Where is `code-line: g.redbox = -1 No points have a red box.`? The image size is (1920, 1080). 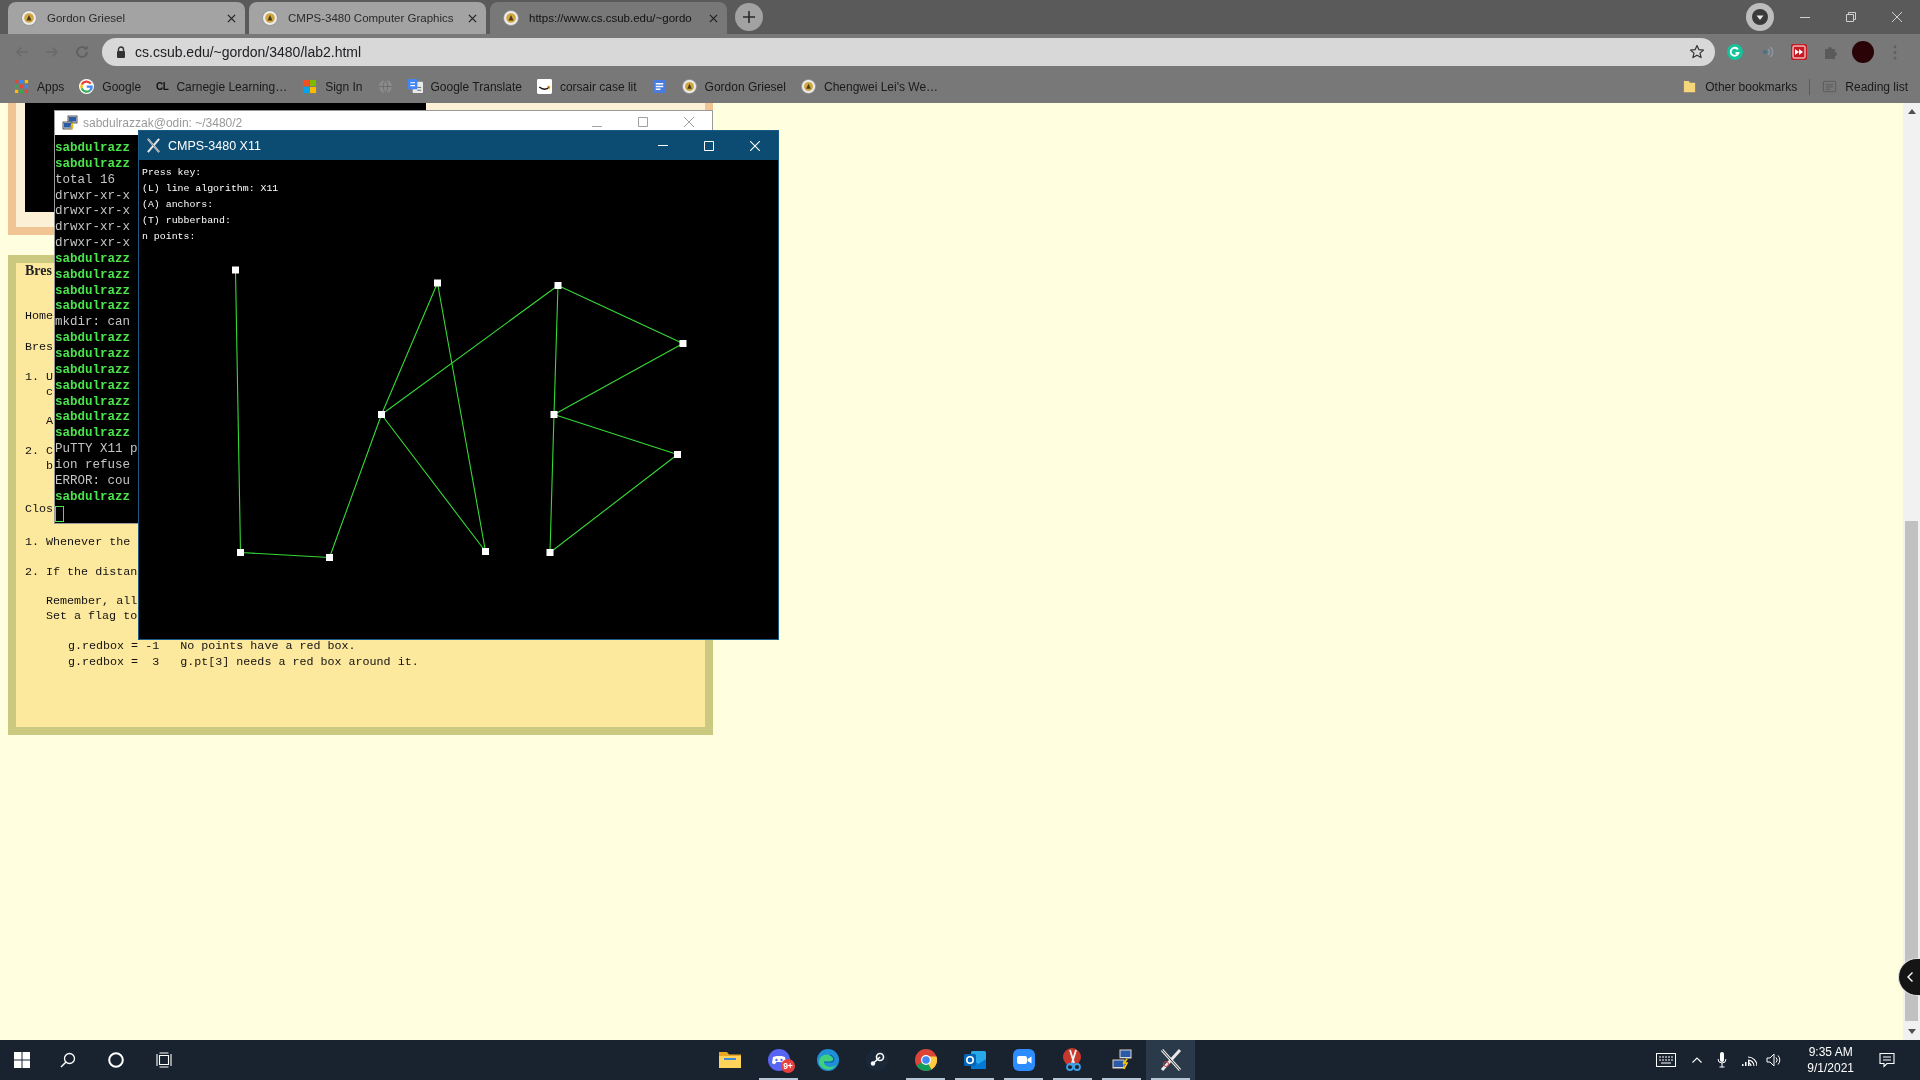 code-line: g.redbox = -1 No points have a red box. is located at coordinates (212, 647).